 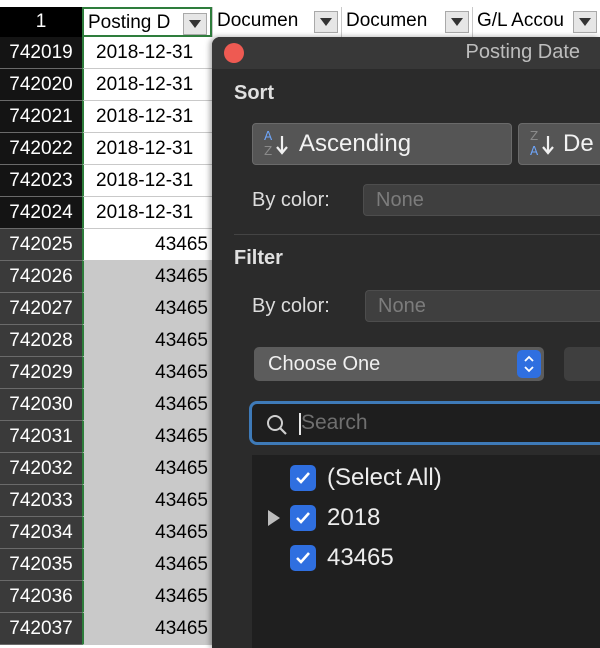 What do you see at coordinates (41, 501) in the screenshot?
I see `row-number: 742033` at bounding box center [41, 501].